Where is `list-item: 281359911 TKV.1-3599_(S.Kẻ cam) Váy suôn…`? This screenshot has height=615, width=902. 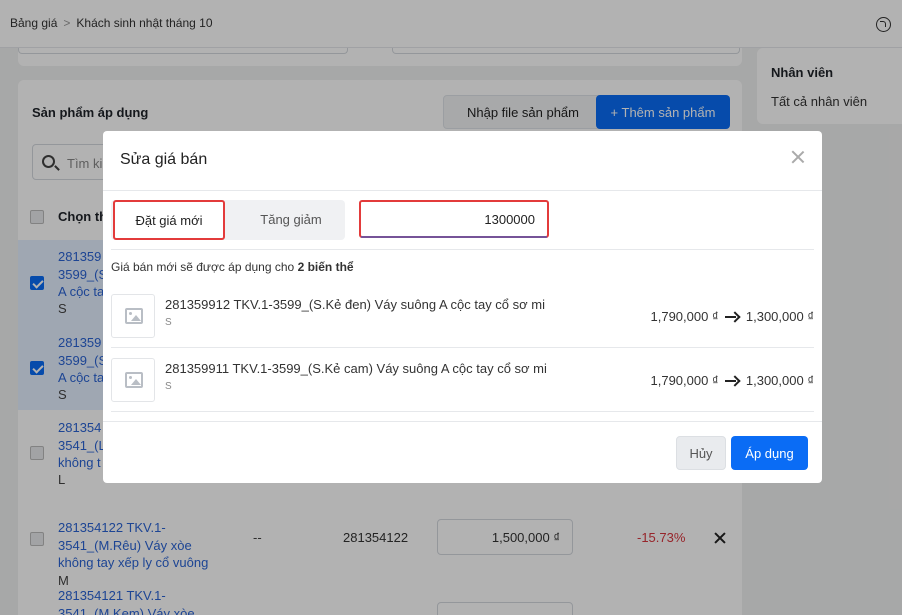
list-item: 281359911 TKV.1-3599_(S.Kẻ cam) Váy suôn… is located at coordinates (462, 379).